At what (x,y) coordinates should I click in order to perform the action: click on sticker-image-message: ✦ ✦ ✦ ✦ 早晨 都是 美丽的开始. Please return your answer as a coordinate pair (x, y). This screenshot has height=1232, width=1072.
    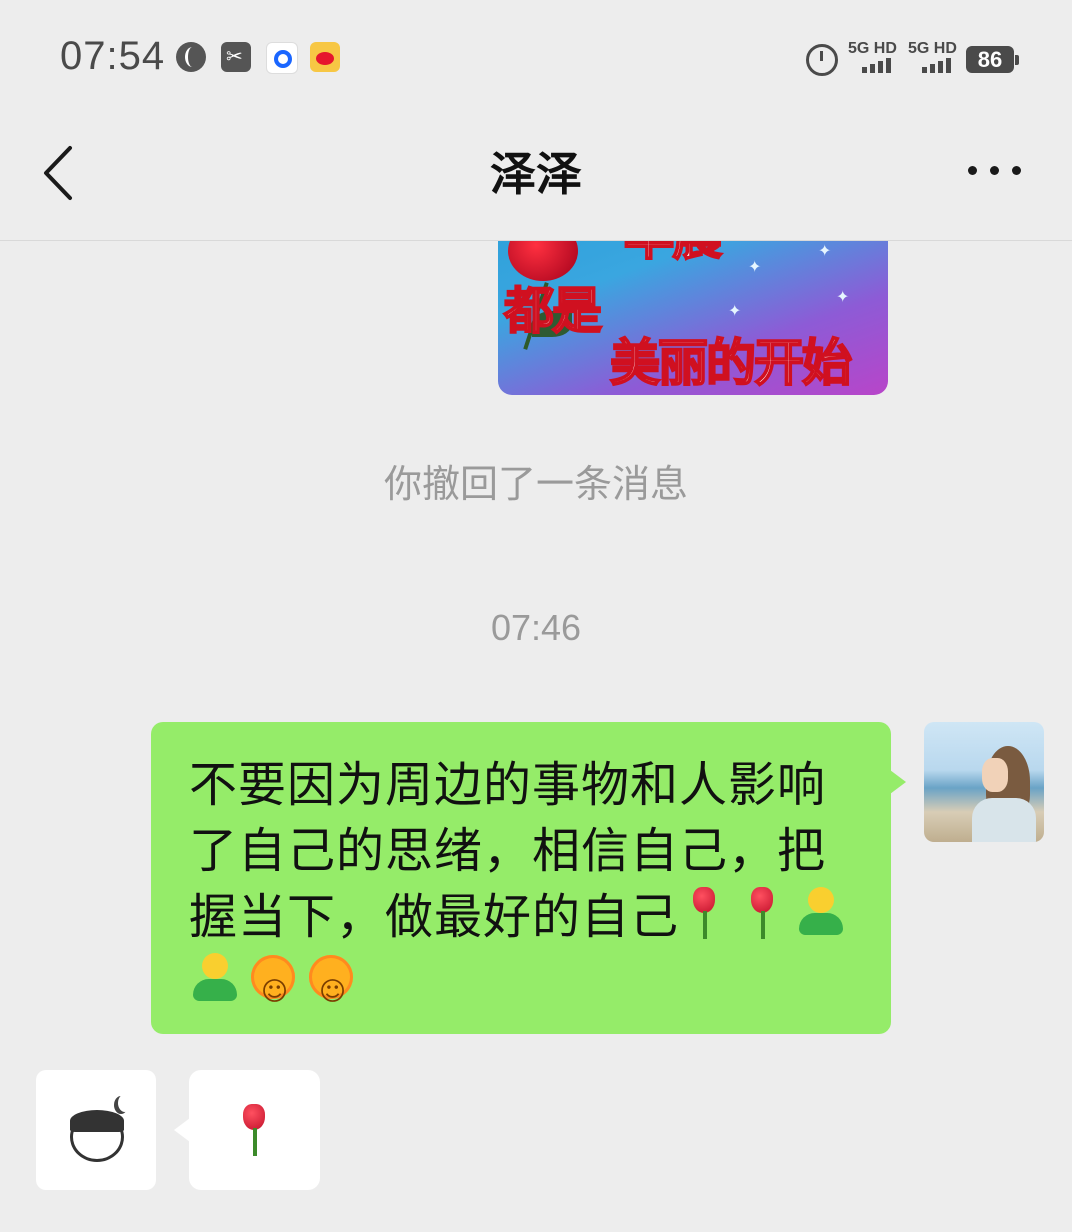
    Looking at the image, I should click on (693, 318).